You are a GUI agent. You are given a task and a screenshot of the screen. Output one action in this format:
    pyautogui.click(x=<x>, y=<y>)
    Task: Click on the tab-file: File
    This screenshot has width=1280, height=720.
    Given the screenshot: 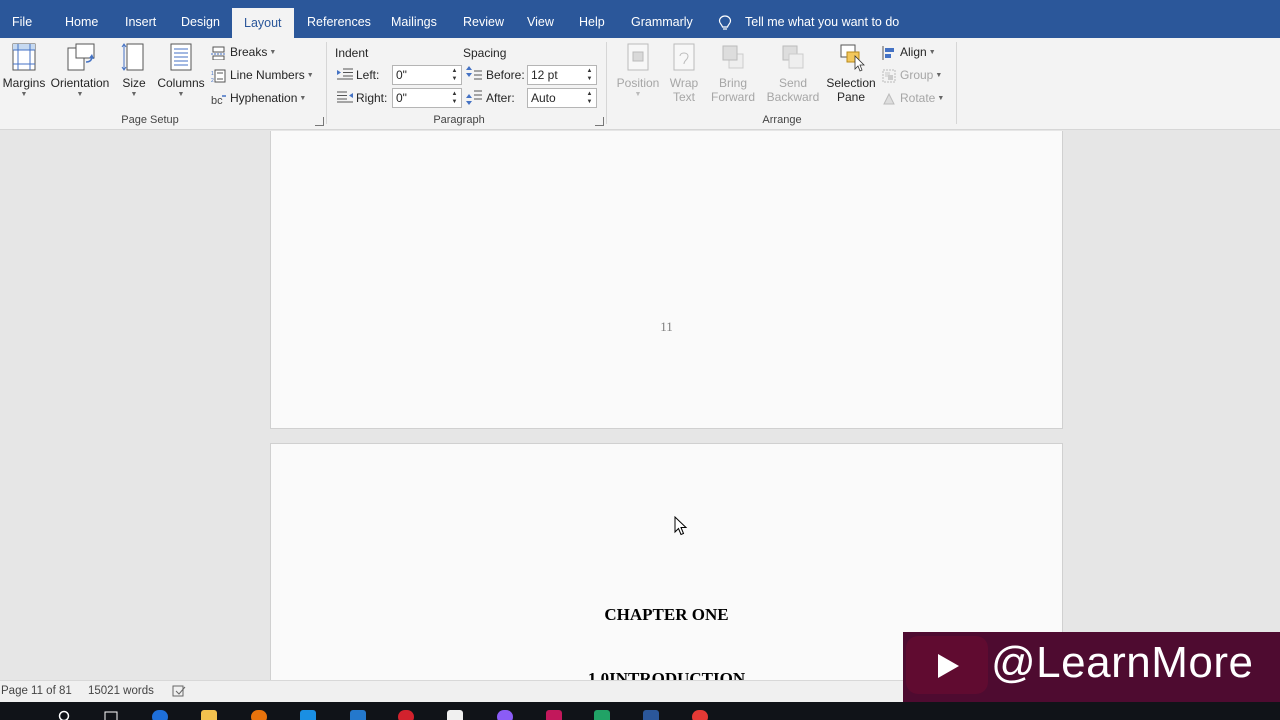 What is the action you would take?
    pyautogui.click(x=22, y=19)
    